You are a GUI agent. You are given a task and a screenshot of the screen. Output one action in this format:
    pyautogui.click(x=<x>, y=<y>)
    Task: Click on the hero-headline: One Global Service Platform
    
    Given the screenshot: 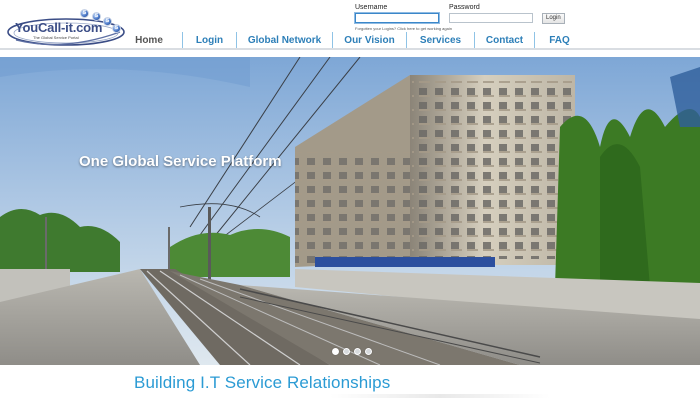 What is the action you would take?
    pyautogui.click(x=180, y=161)
    